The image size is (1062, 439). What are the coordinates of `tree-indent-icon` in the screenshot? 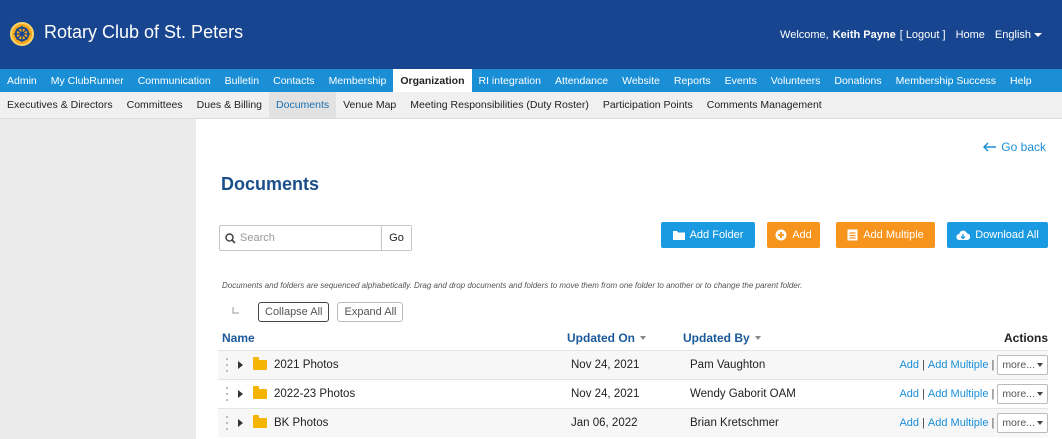 It's located at (236, 312).